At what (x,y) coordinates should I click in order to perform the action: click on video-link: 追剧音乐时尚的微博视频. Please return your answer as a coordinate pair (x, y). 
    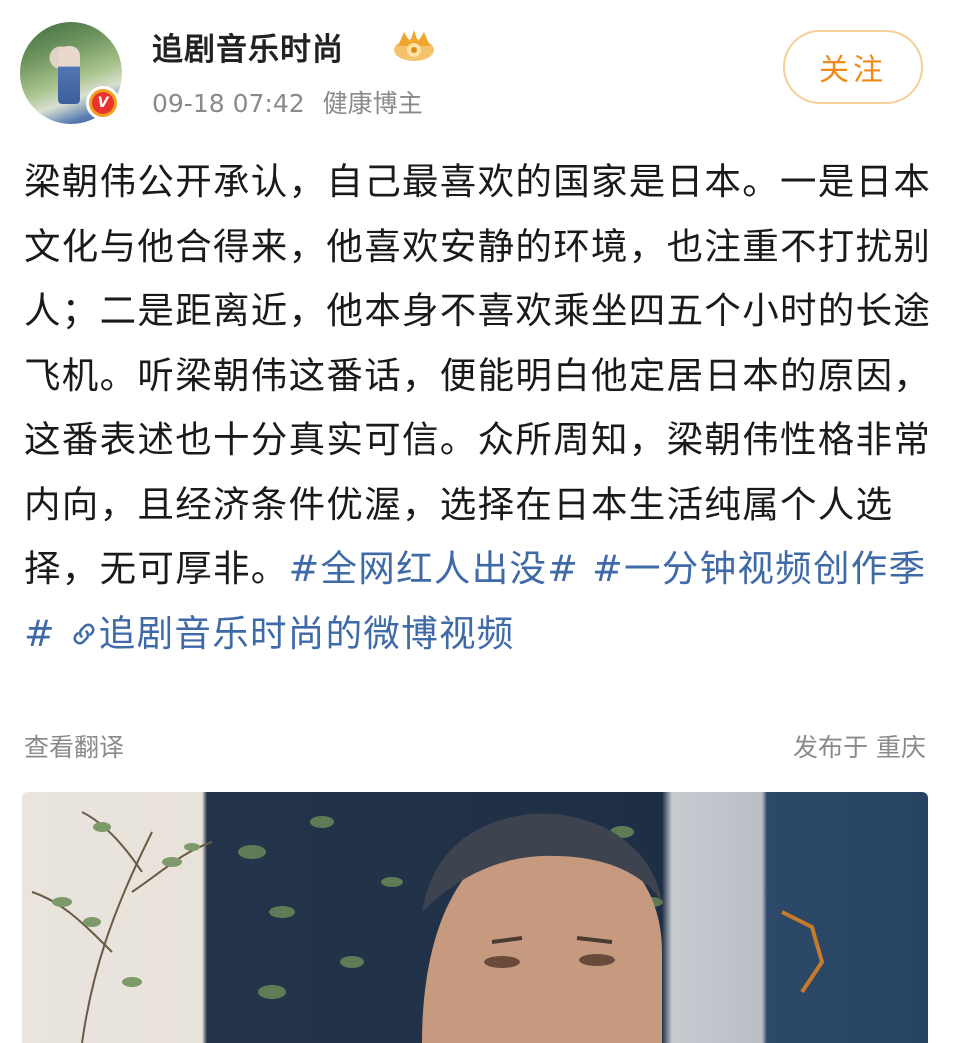
    Looking at the image, I should click on (307, 633).